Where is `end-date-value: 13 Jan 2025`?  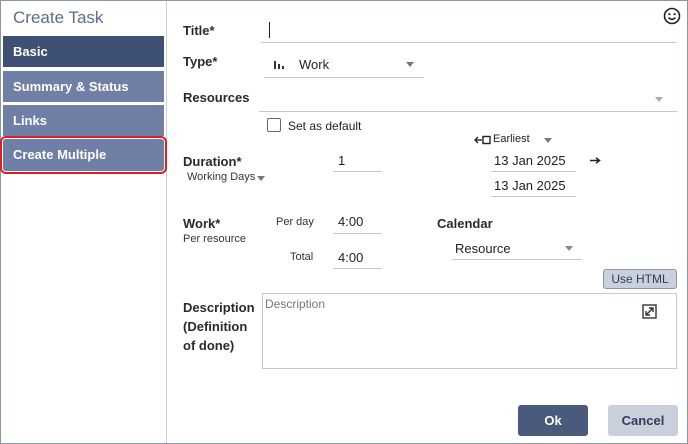
end-date-value: 13 Jan 2025 is located at coordinates (530, 185).